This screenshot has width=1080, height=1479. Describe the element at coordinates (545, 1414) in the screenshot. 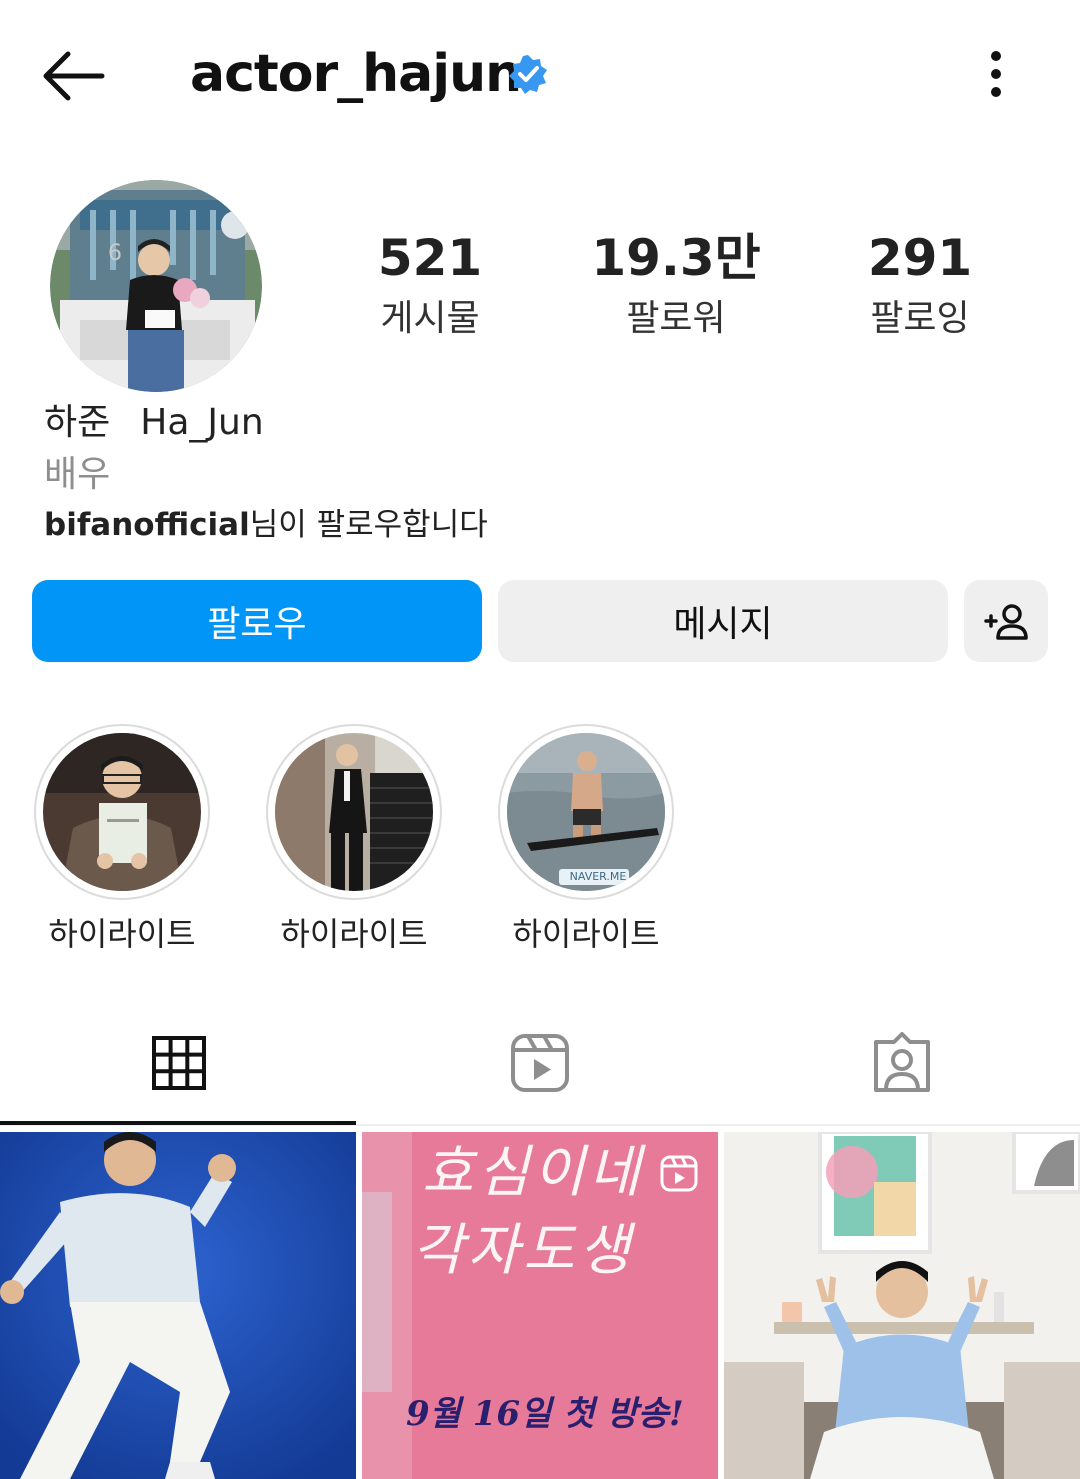

I see `reel-air-date: 9월 16일 첫 방송!` at that location.